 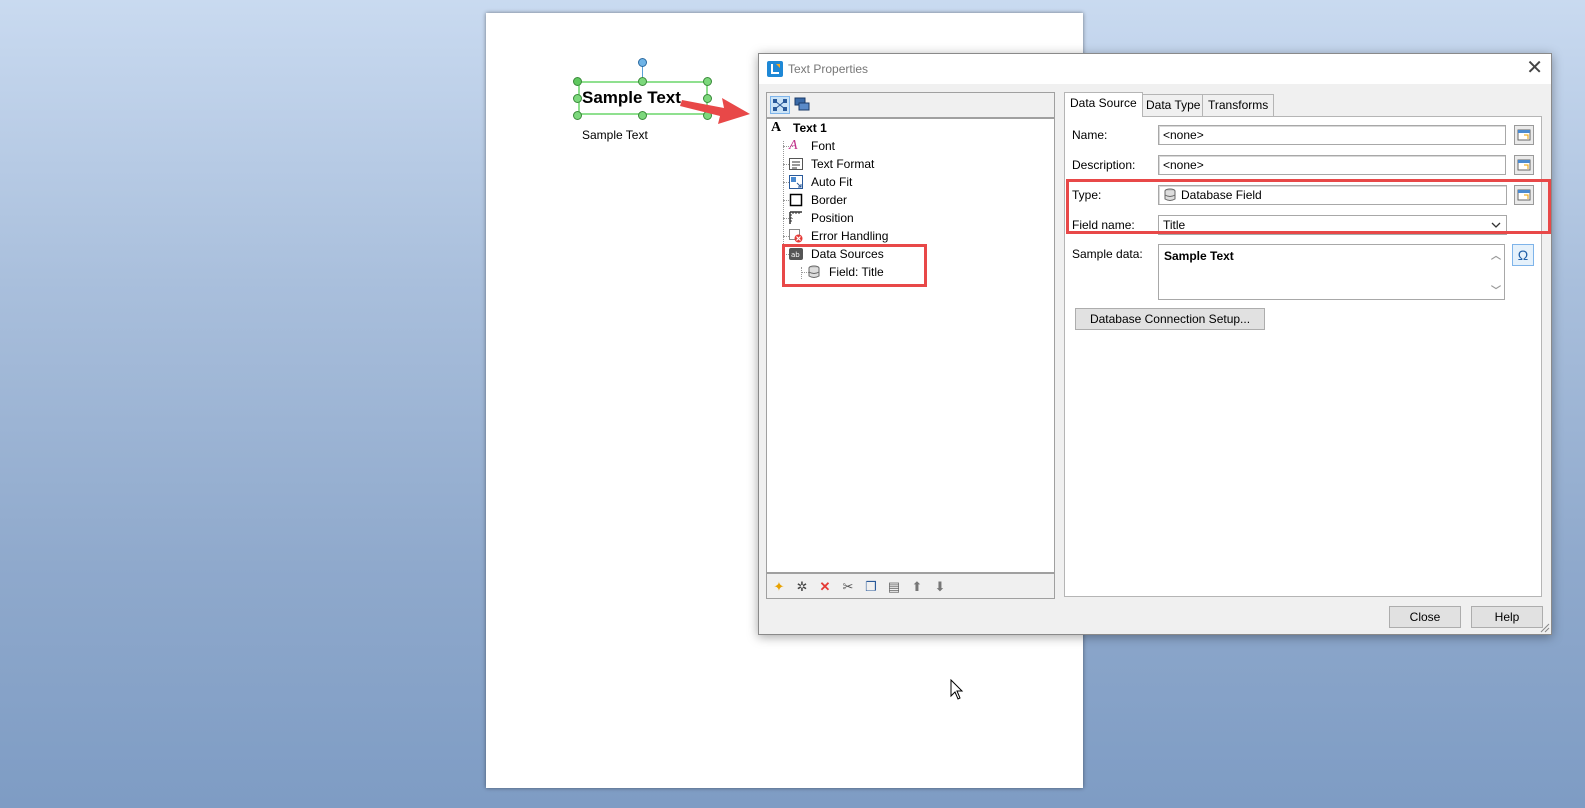 What do you see at coordinates (1107, 254) in the screenshot?
I see `sample-data-label: Sample data:` at bounding box center [1107, 254].